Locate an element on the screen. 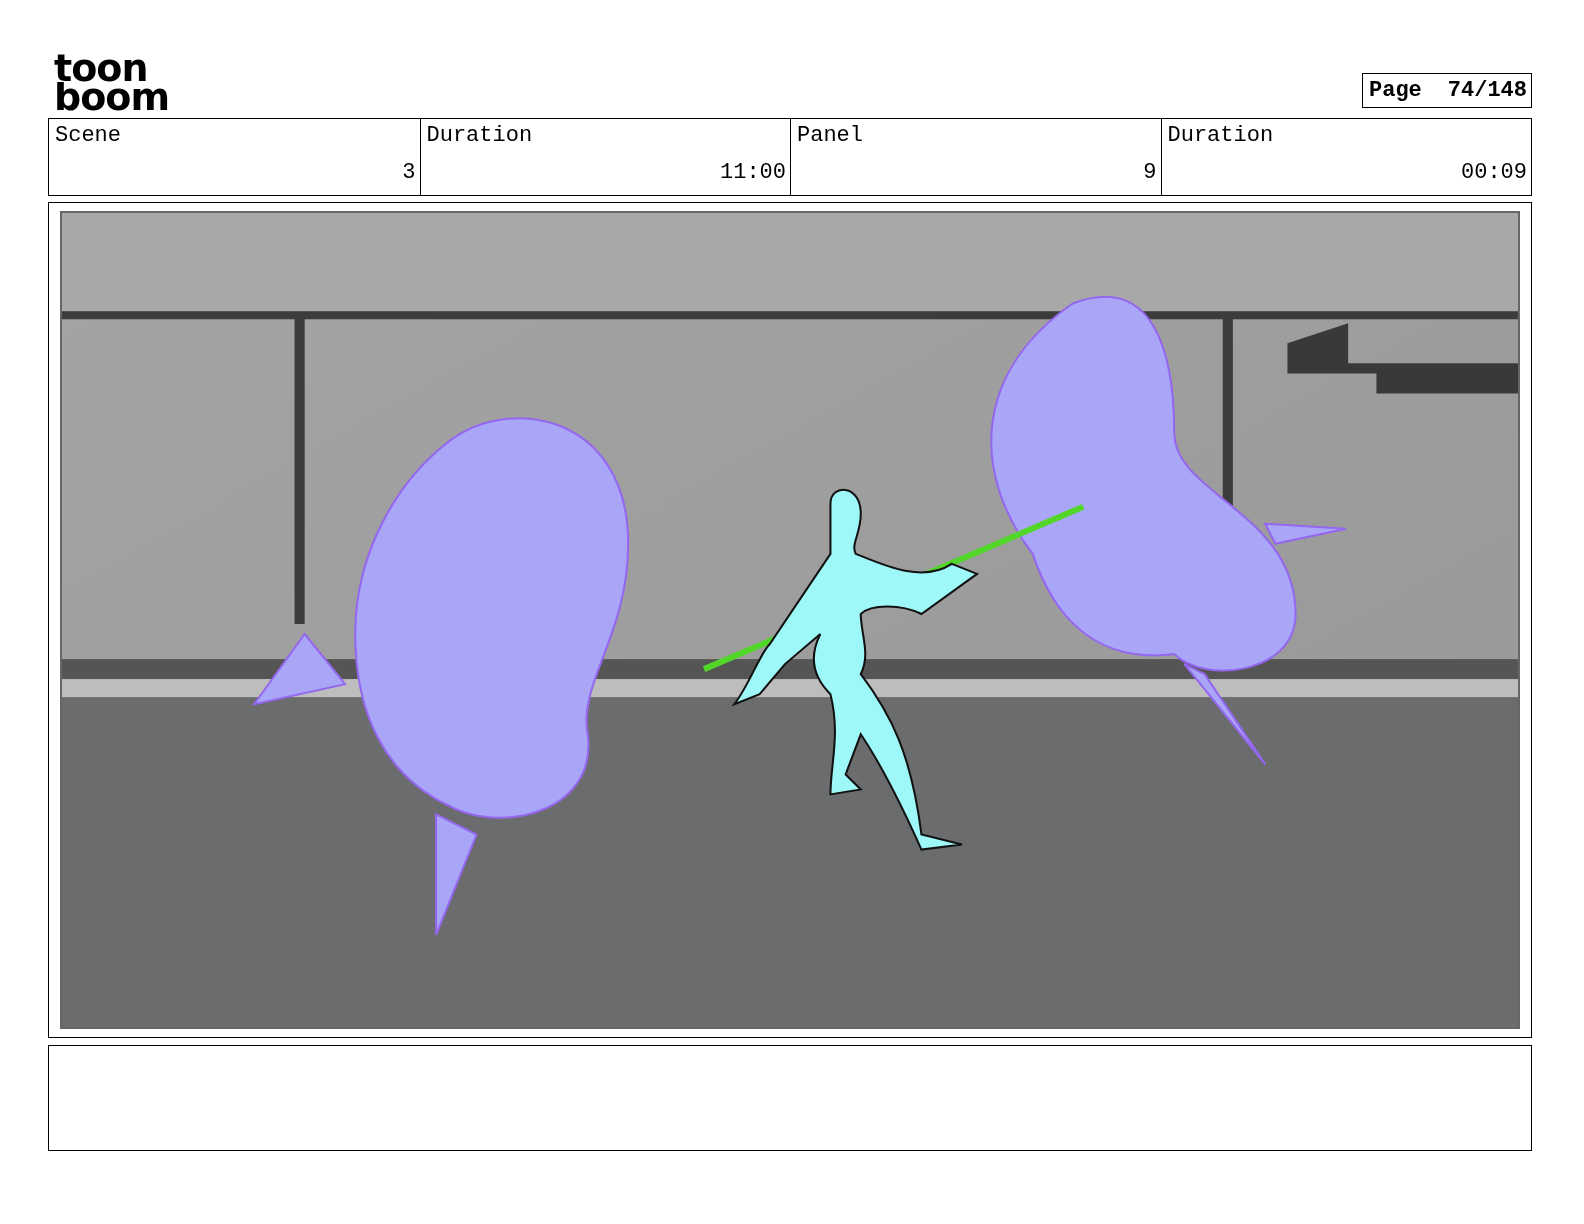 The width and height of the screenshot is (1584, 1224). logo: toon boom is located at coordinates (111, 83).